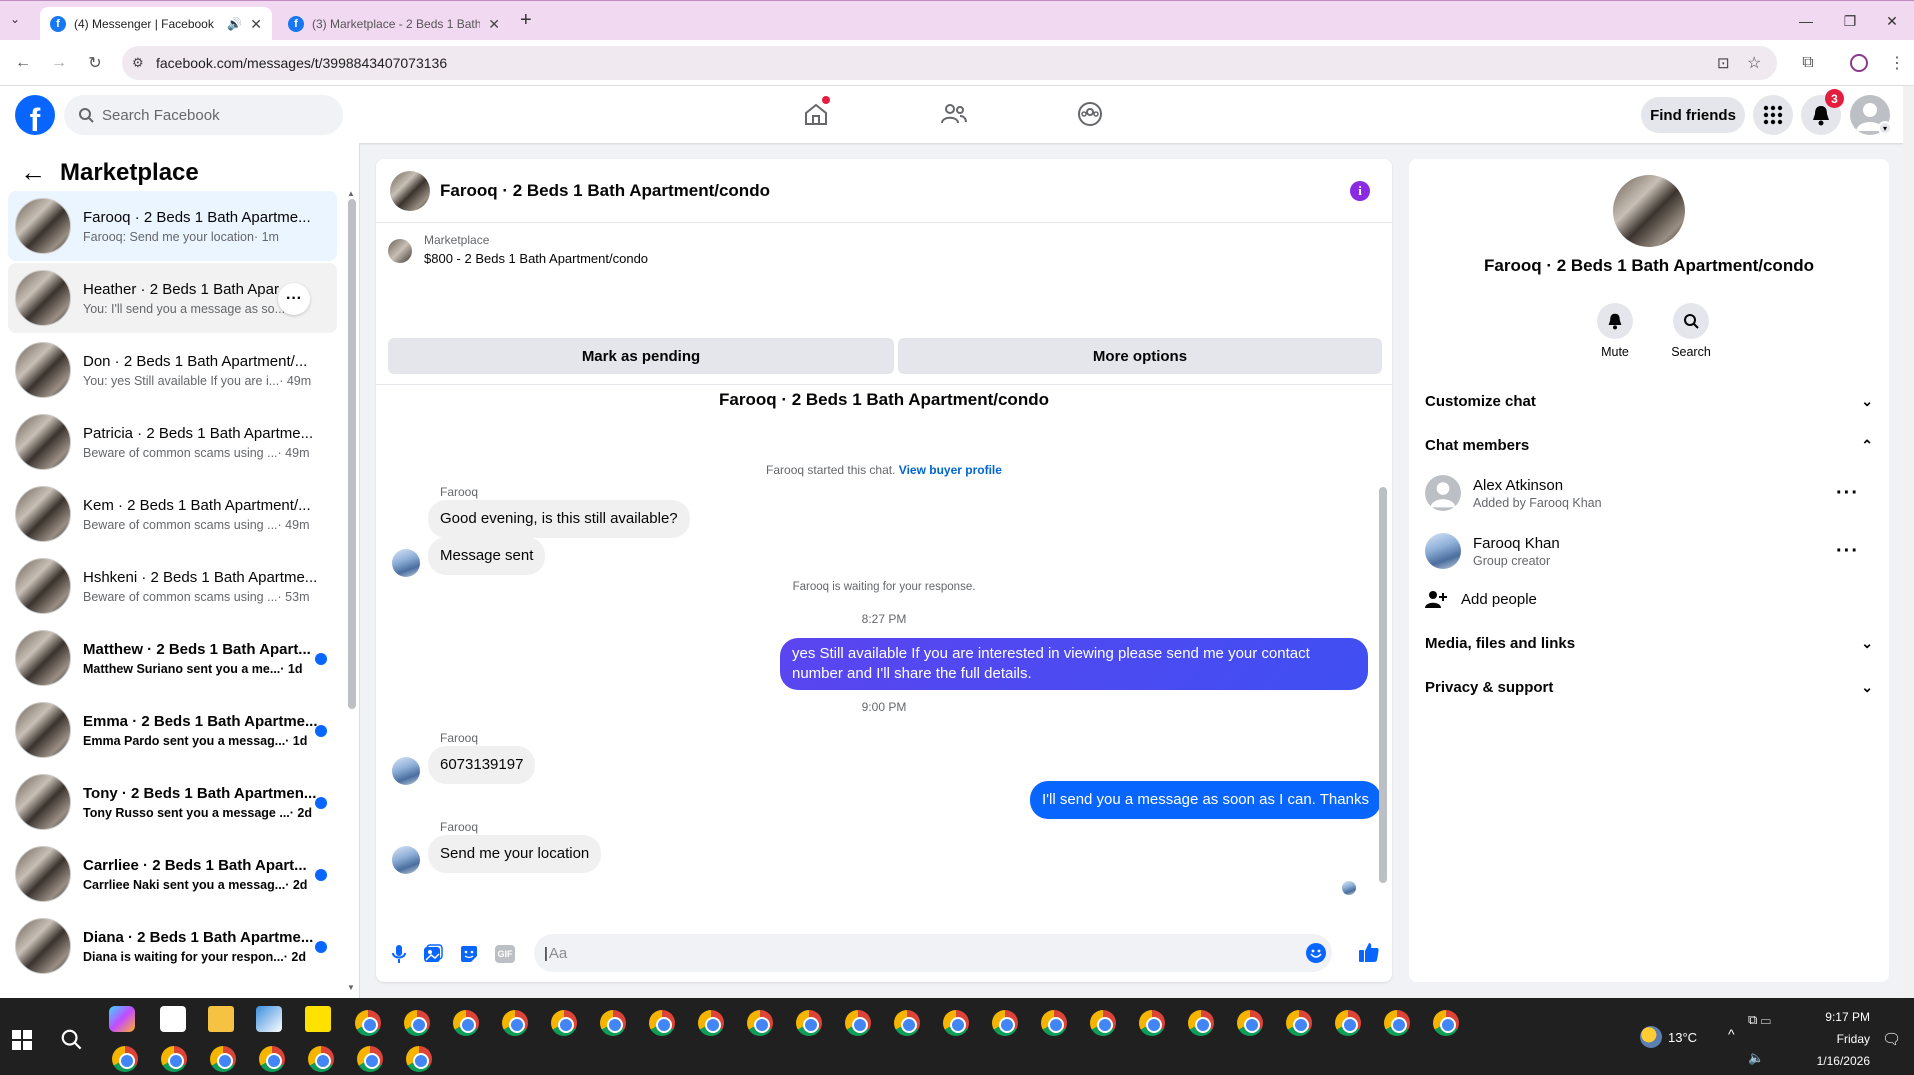  What do you see at coordinates (352, 454) in the screenshot?
I see `conversation-list-scrollbar` at bounding box center [352, 454].